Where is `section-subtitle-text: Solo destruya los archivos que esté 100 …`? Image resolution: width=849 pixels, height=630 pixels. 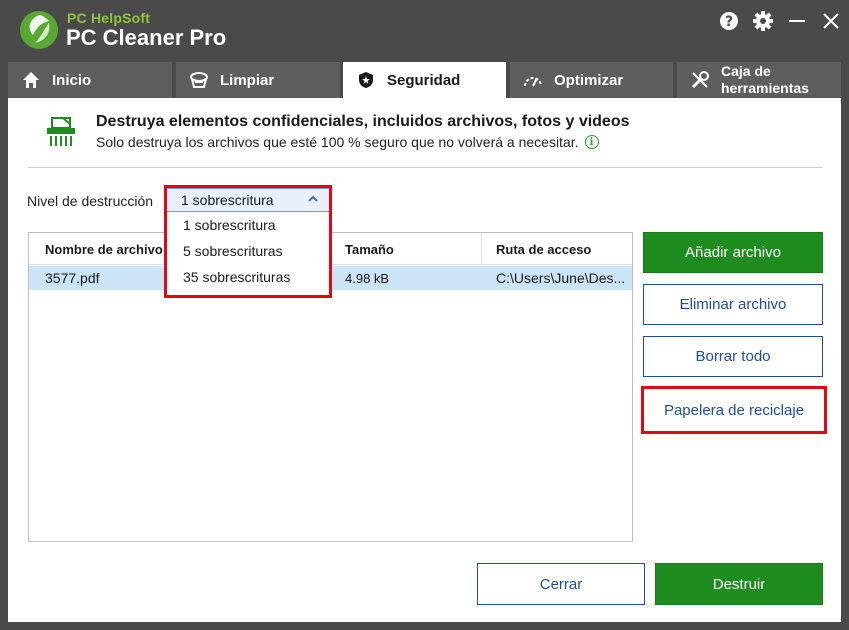
section-subtitle-text: Solo destruya los archivos que esté 100 … is located at coordinates (337, 142).